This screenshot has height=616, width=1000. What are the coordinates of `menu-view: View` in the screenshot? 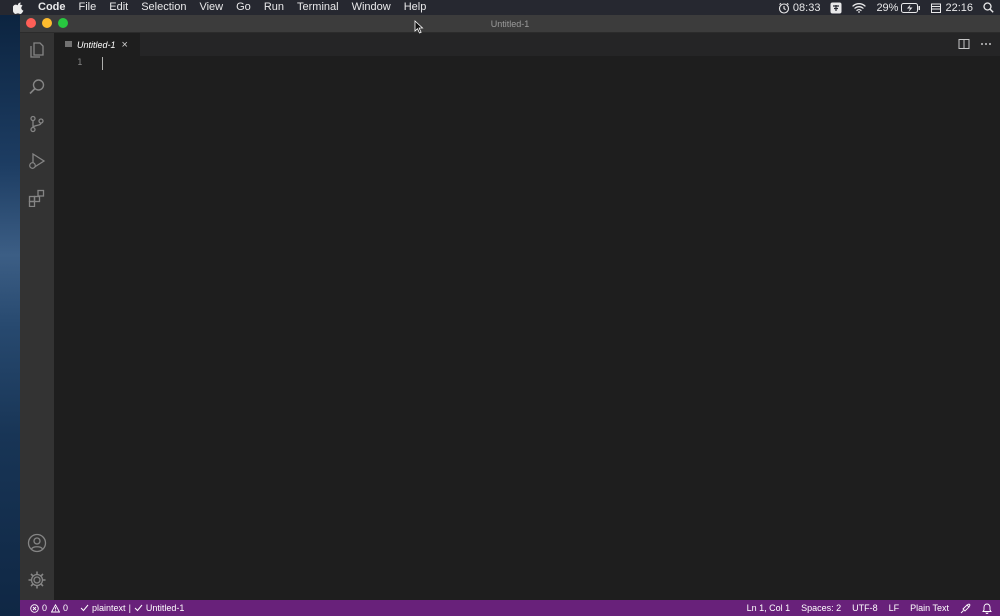 It's located at (211, 7).